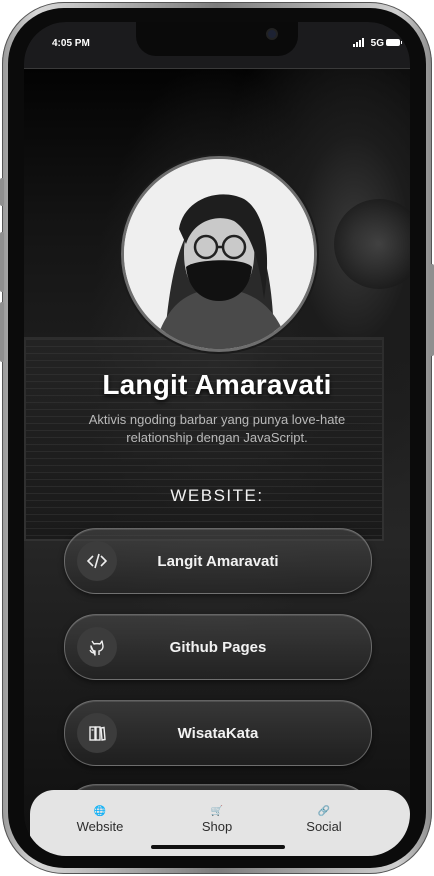 The width and height of the screenshot is (434, 876). Describe the element at coordinates (71, 43) in the screenshot. I see `status-time: 4:05 PM` at that location.